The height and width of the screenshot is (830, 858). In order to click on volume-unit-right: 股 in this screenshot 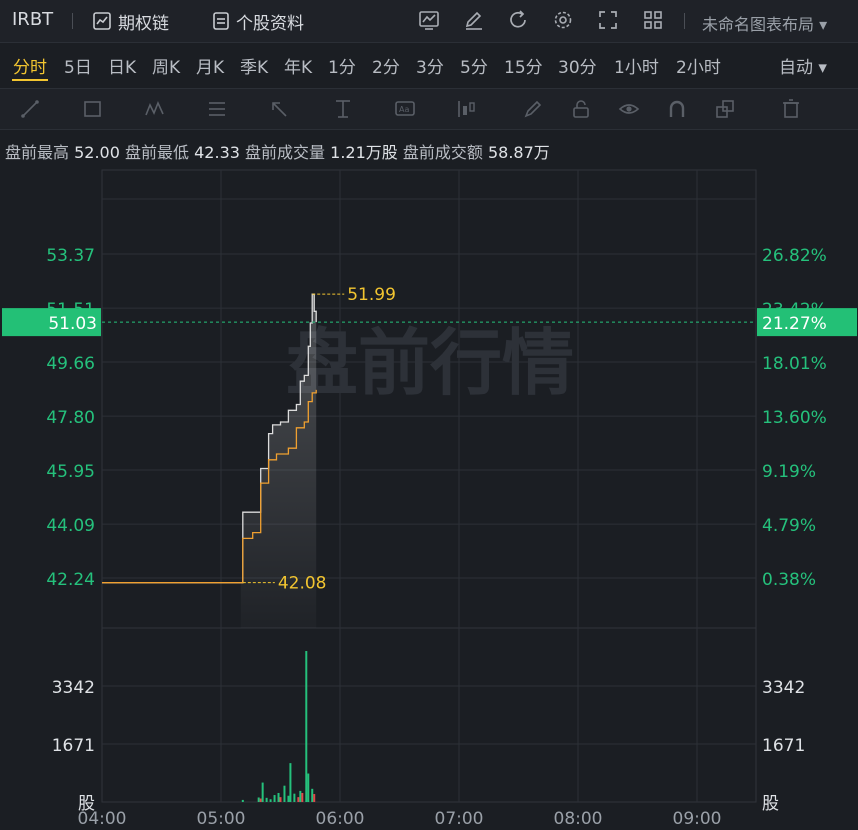, I will do `click(770, 804)`.